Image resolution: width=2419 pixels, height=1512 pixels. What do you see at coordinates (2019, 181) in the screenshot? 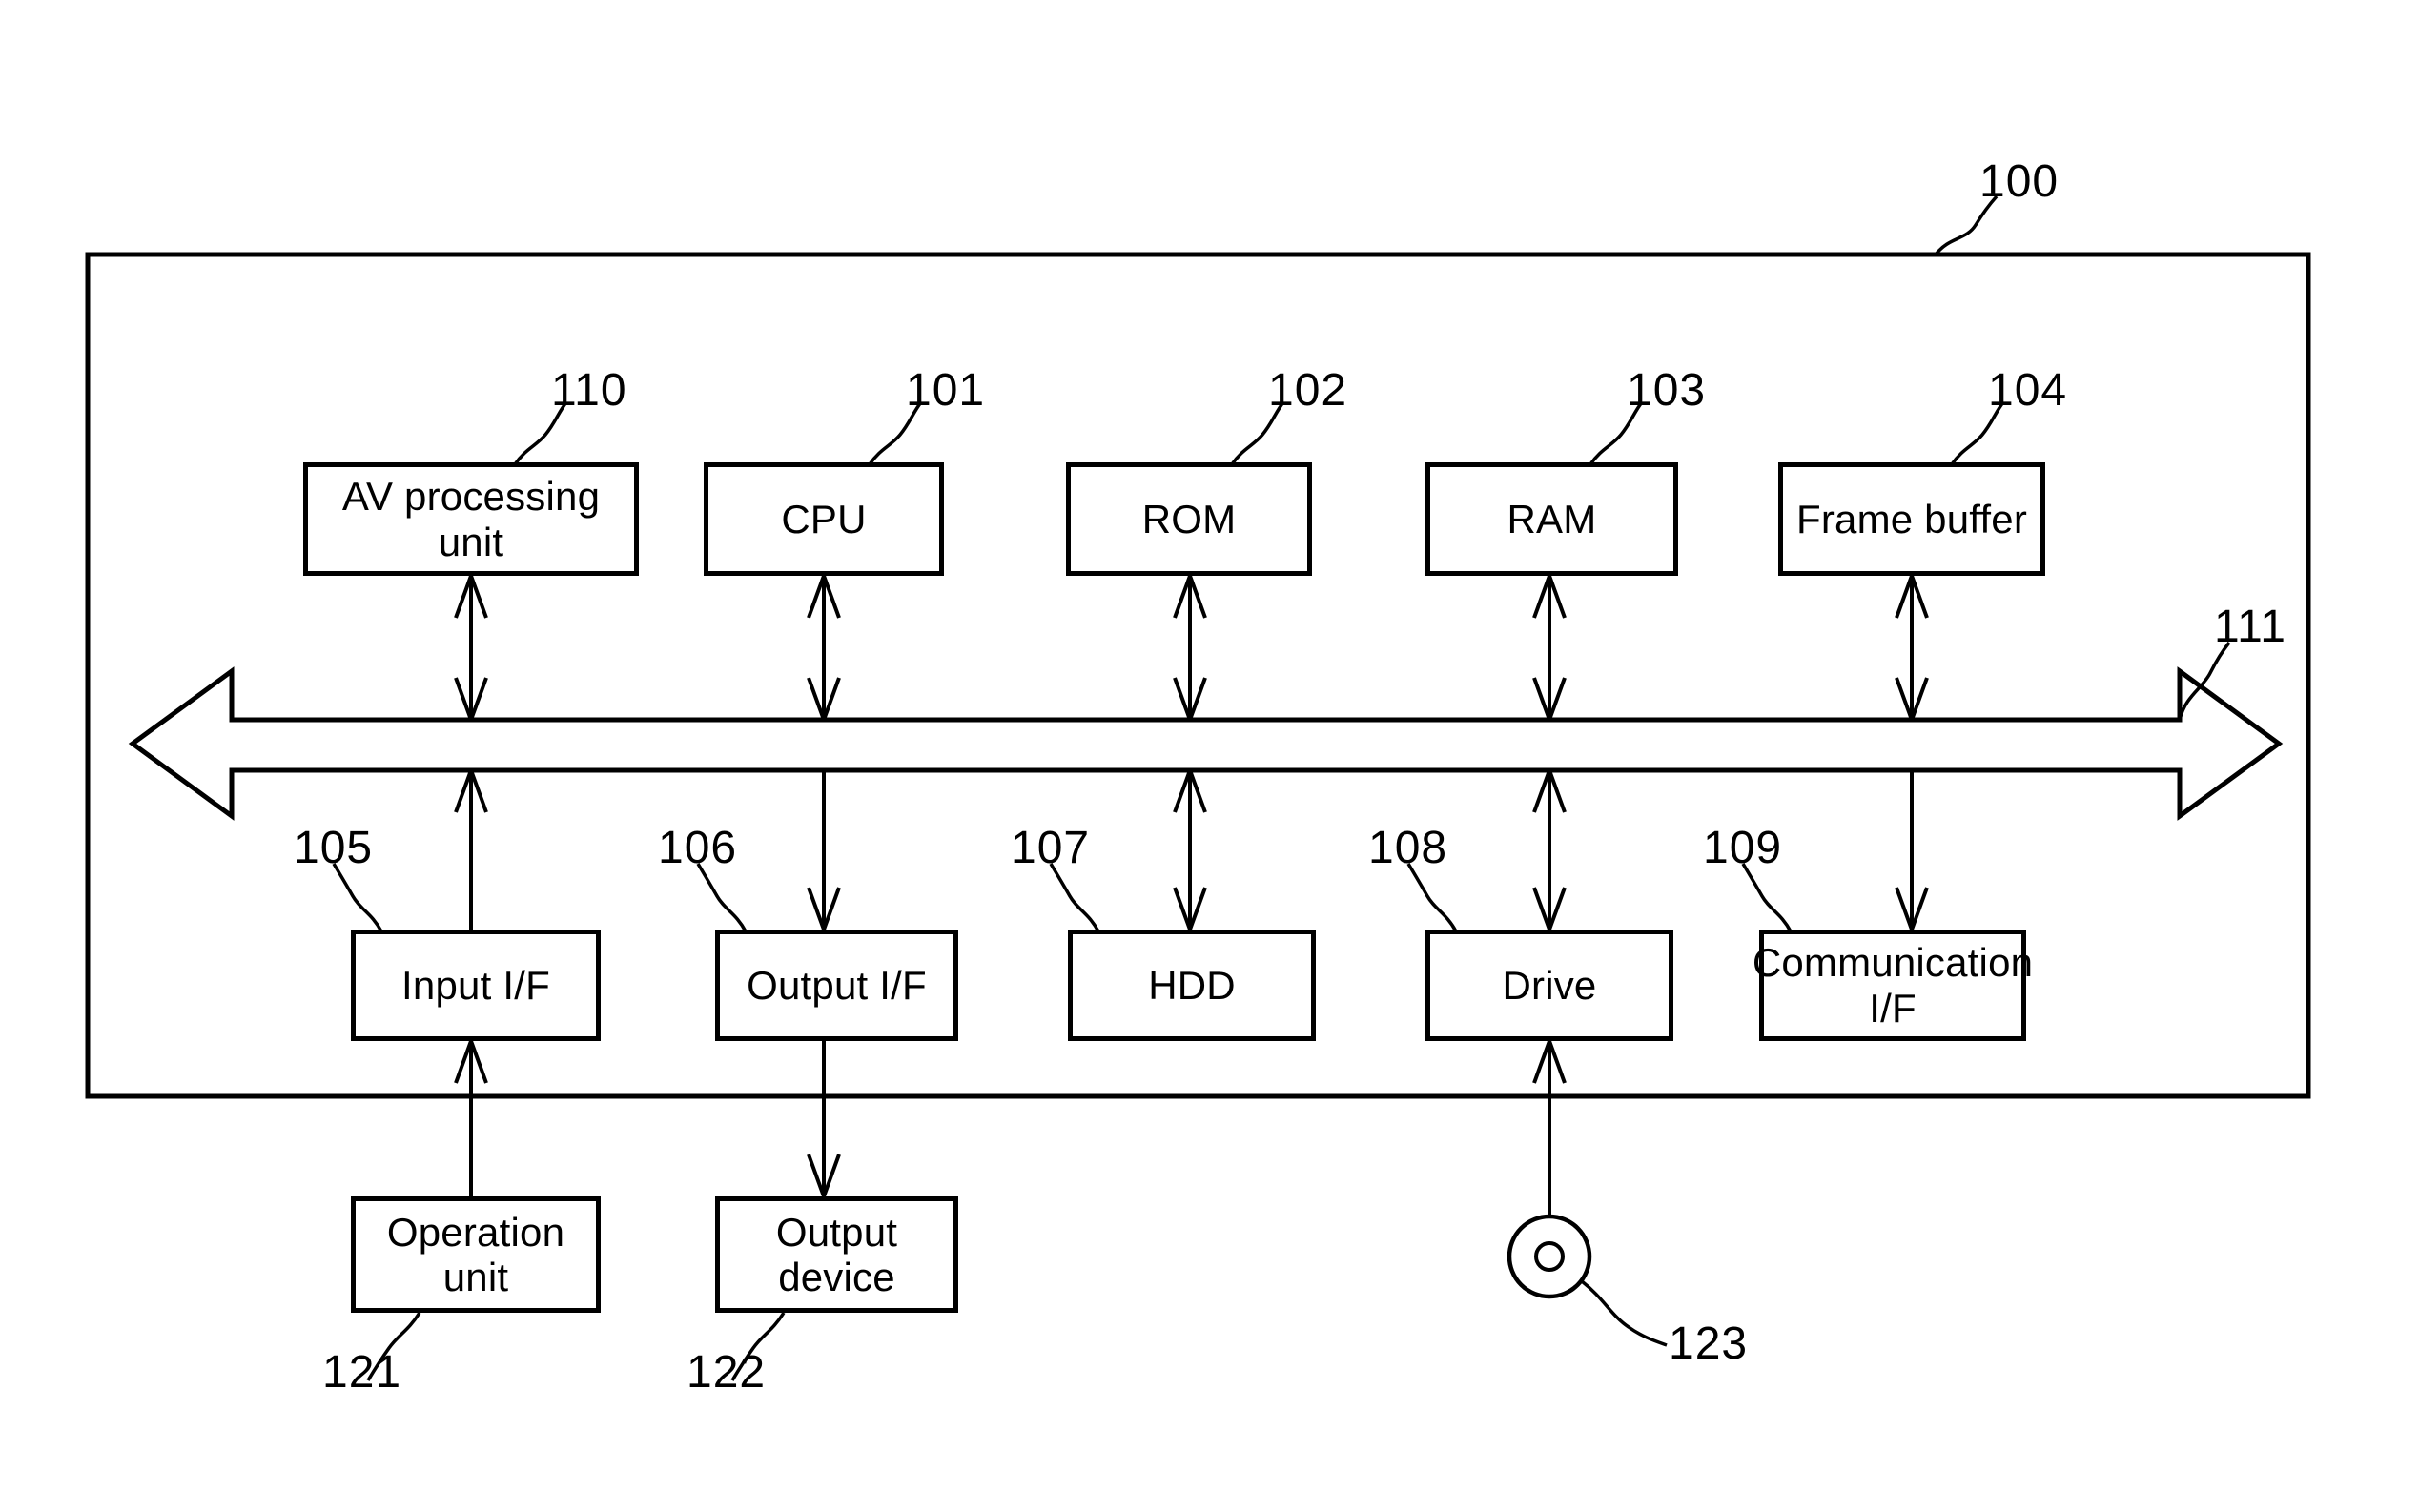
I see `ref-number-100: 100` at bounding box center [2019, 181].